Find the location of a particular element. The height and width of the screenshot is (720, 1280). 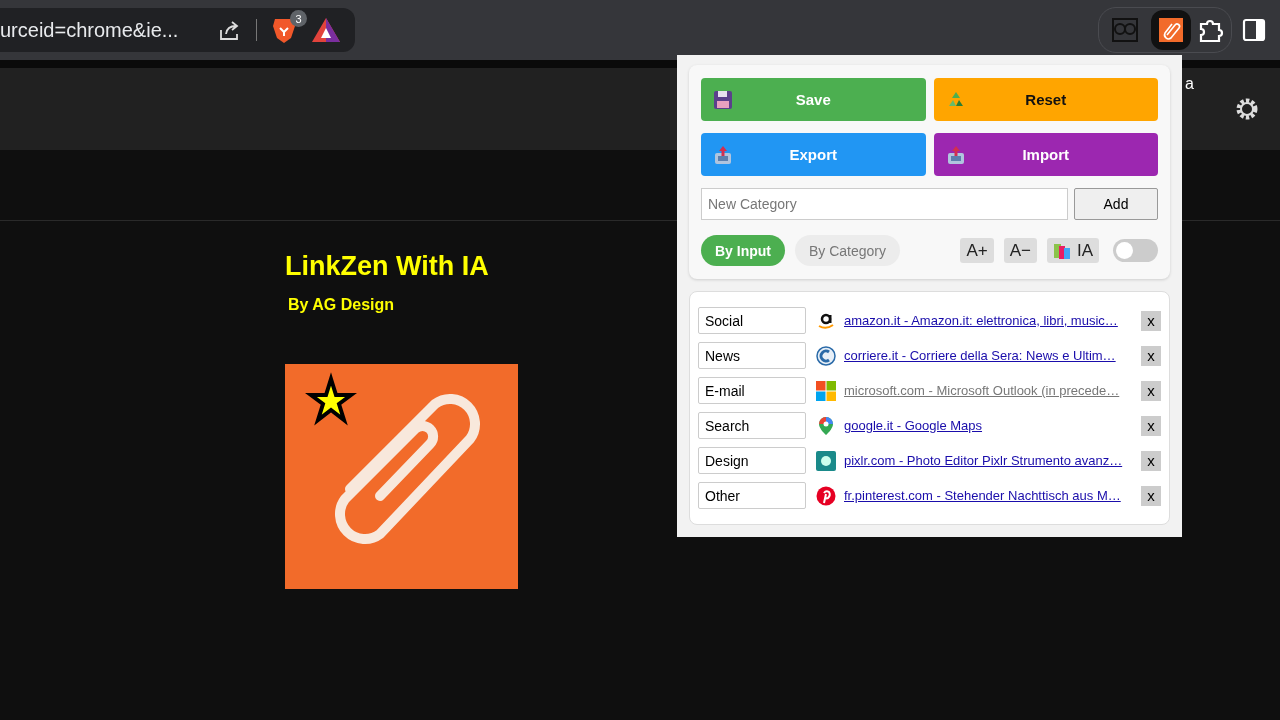

category-input-field: New Category is located at coordinates (884, 204).